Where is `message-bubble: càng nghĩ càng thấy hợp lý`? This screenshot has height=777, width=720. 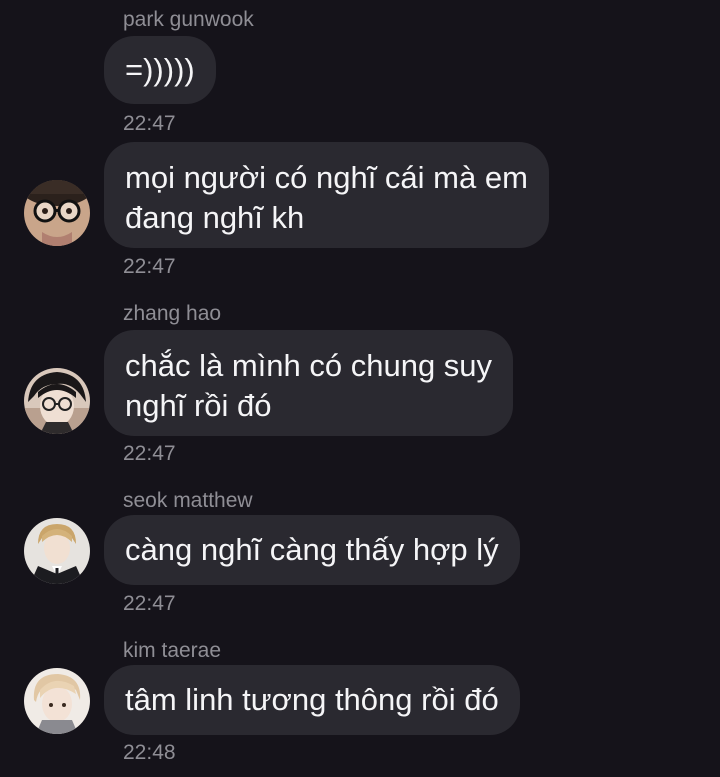 message-bubble: càng nghĩ càng thấy hợp lý is located at coordinates (312, 550).